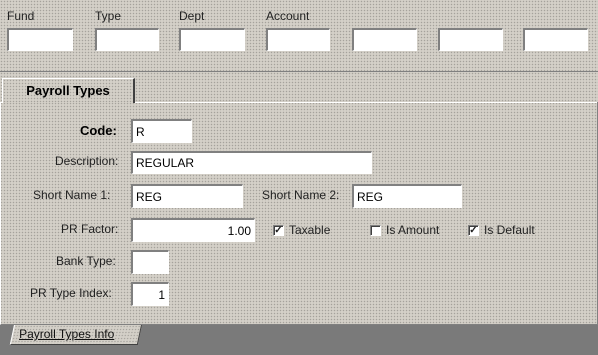 This screenshot has height=355, width=598. I want to click on taxable-checkbox: ✓ Taxable, so click(301, 230).